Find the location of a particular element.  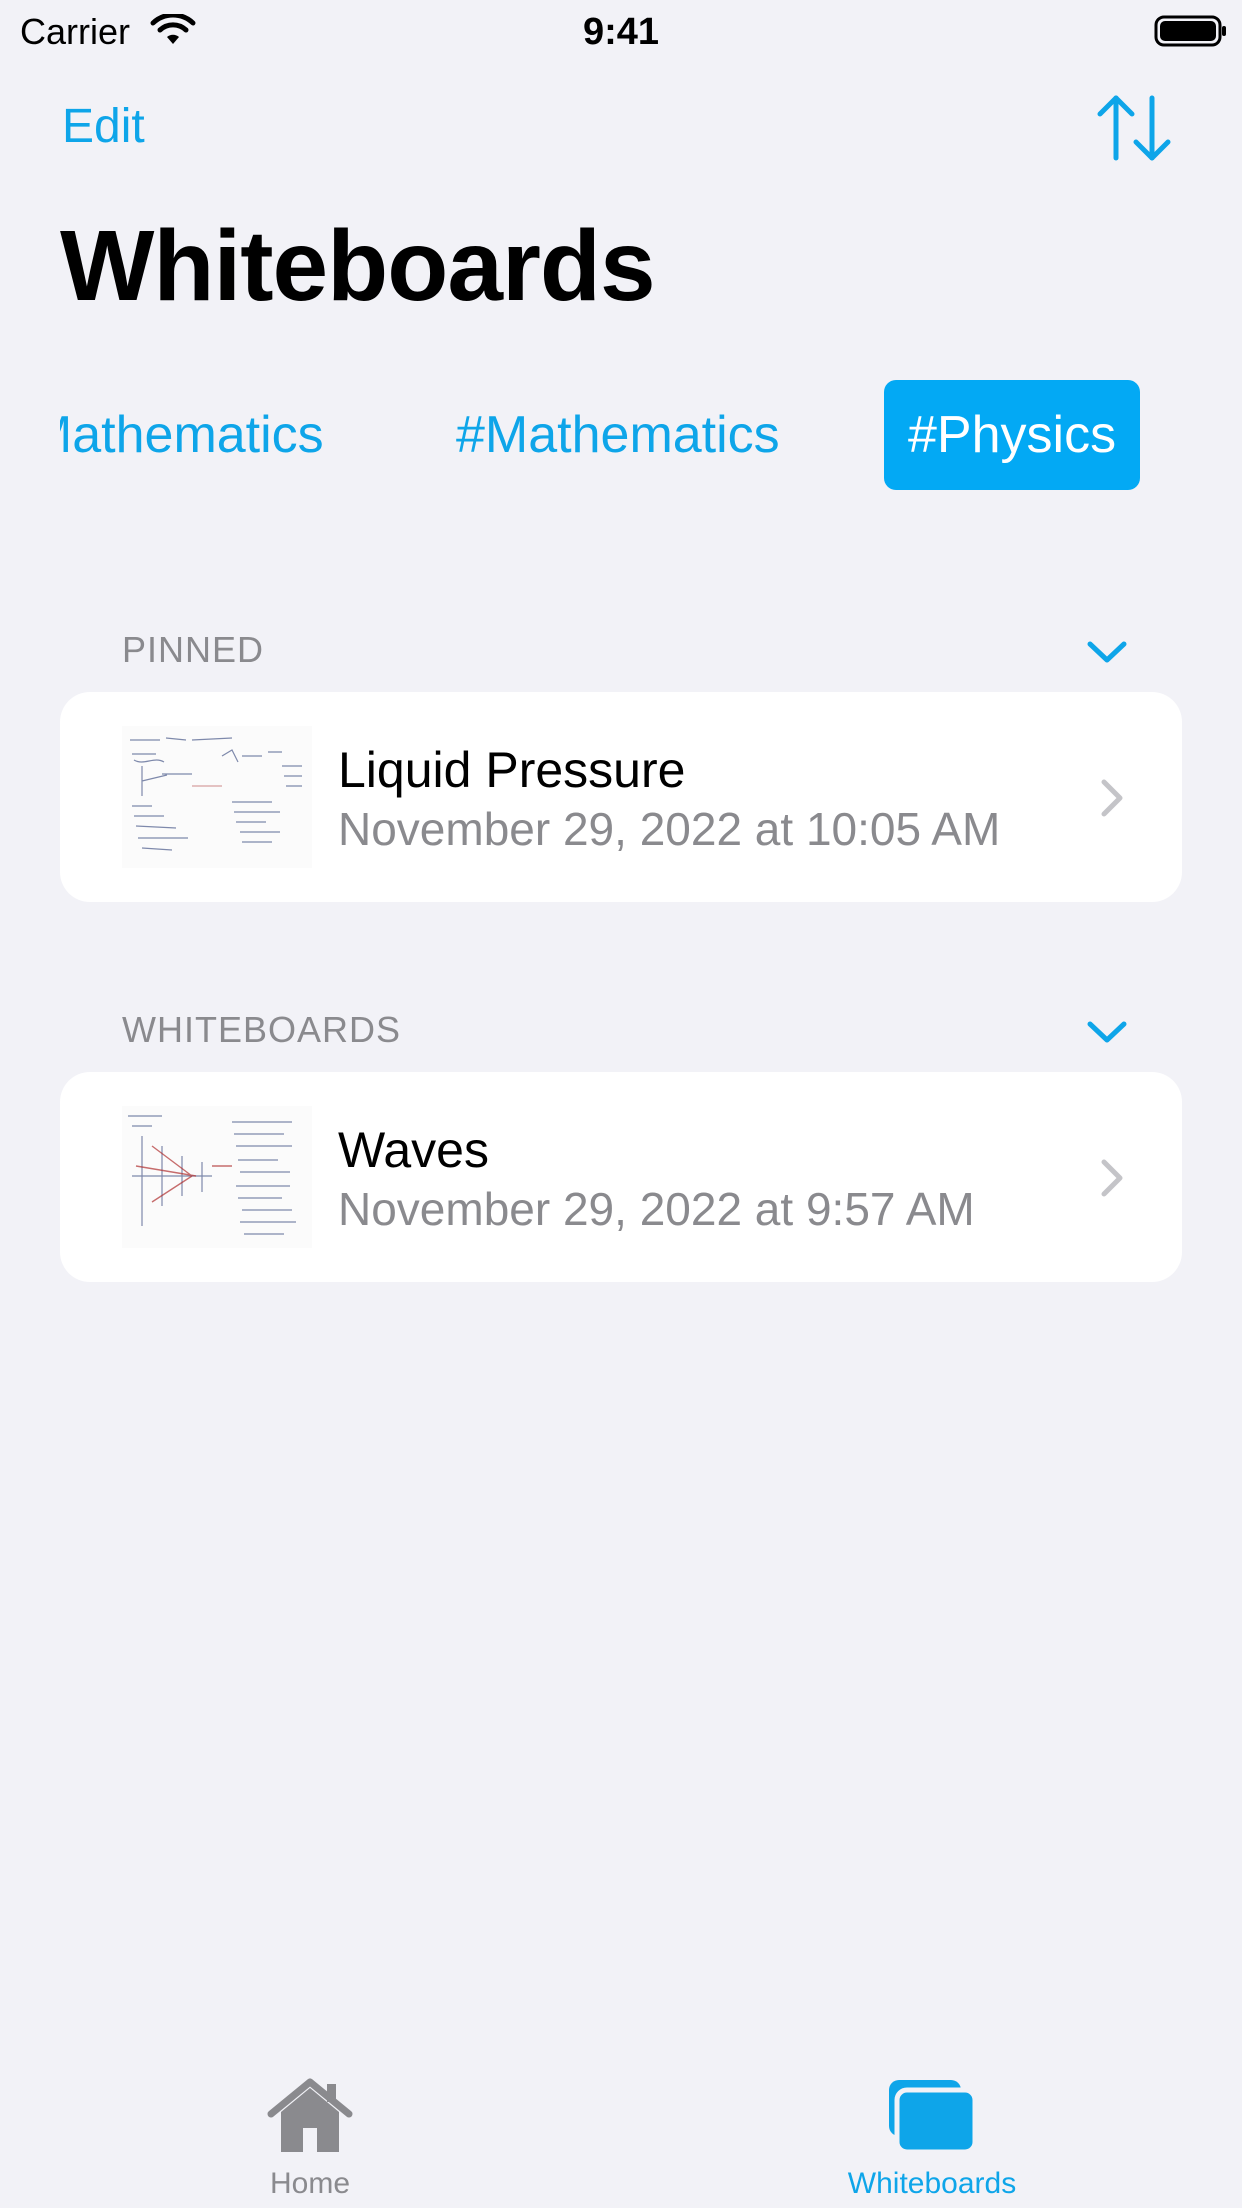

whiteboard-date: November 29, 2022 at 10:05 AM is located at coordinates (669, 829).